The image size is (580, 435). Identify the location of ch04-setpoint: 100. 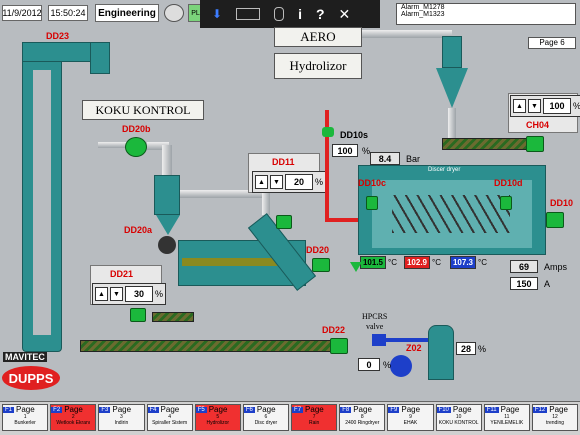
(557, 106).